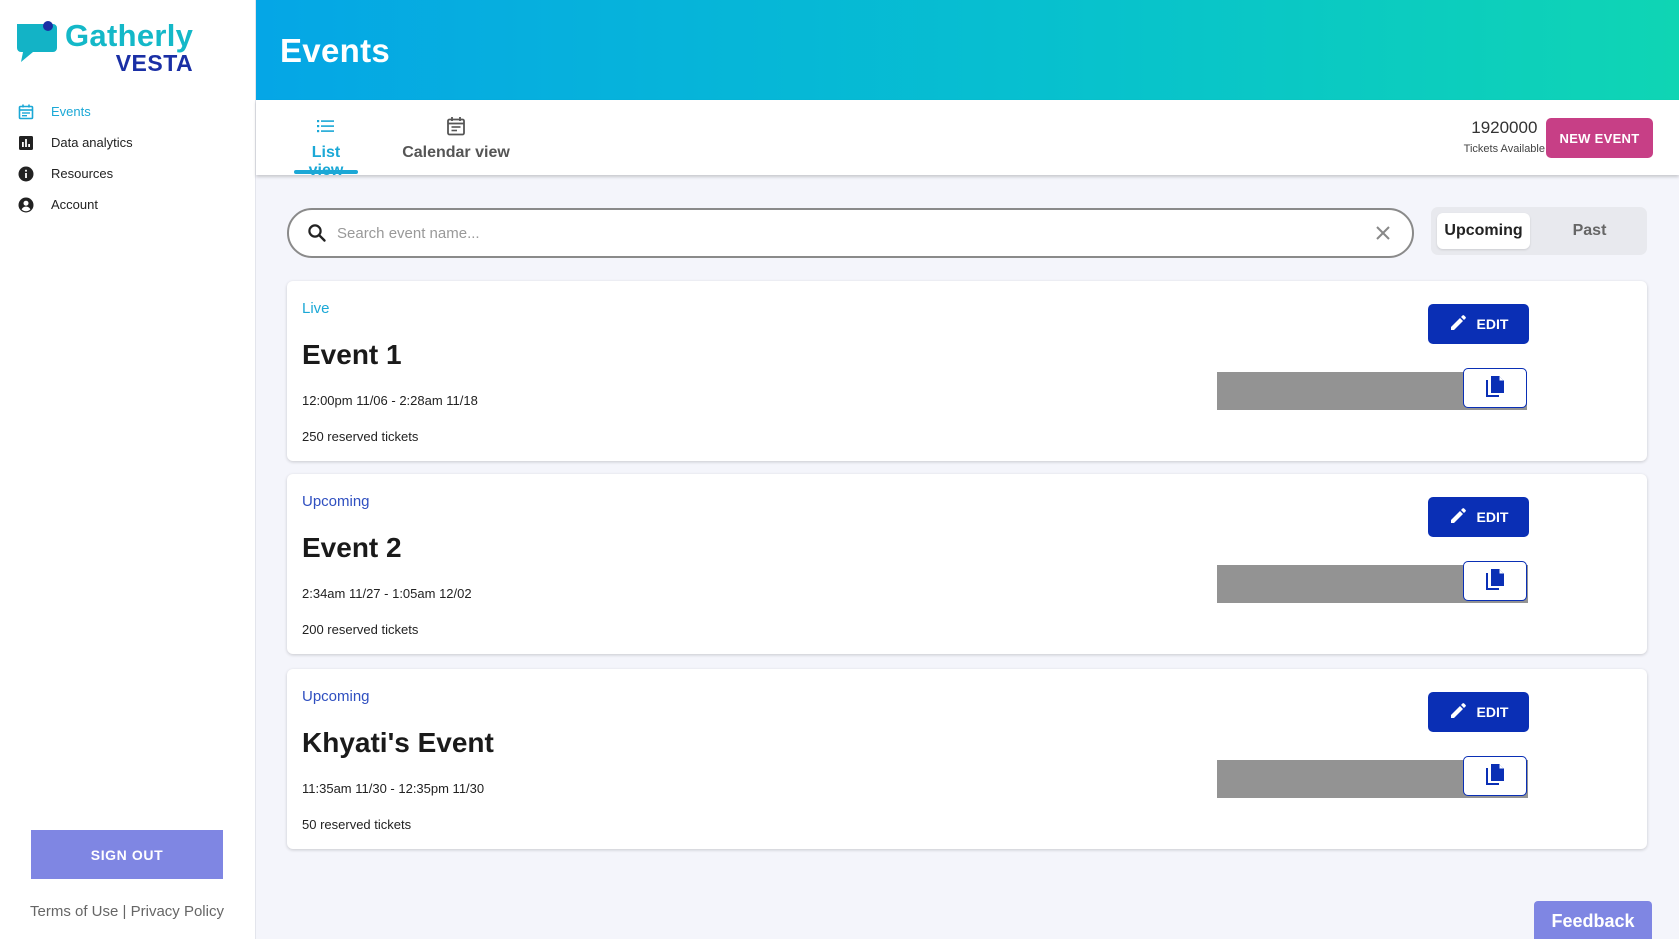 The image size is (1679, 939). Describe the element at coordinates (127, 854) in the screenshot. I see `sign-out-button: SIGN OUT` at that location.